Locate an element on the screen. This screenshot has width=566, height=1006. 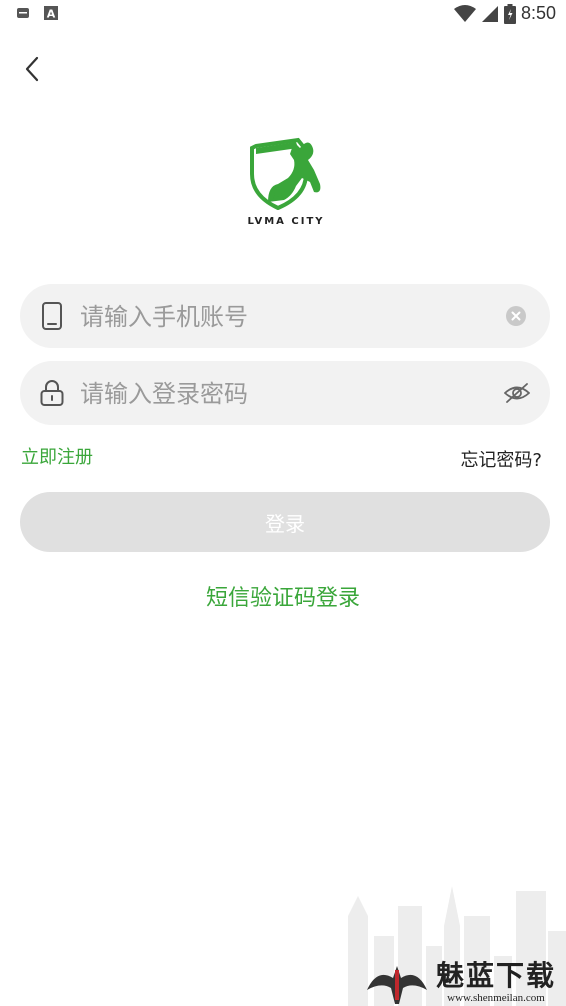
dragon-logo-icon is located at coordinates (396, 985).